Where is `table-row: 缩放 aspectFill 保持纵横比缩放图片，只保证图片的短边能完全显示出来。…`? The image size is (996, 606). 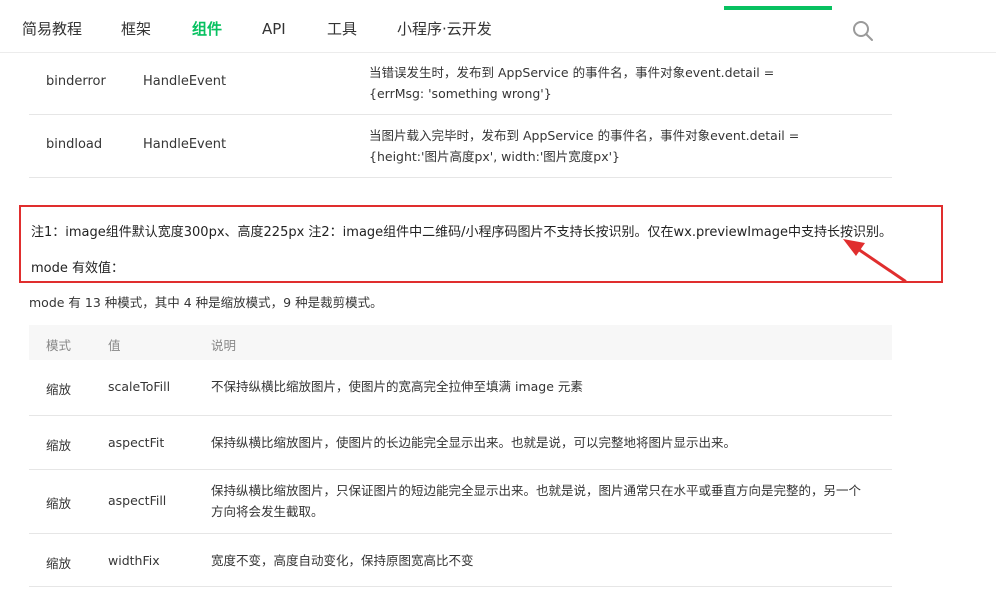
table-row: 缩放 aspectFill 保持纵横比缩放图片，只保证图片的短边能完全显示出来。… is located at coordinates (460, 502).